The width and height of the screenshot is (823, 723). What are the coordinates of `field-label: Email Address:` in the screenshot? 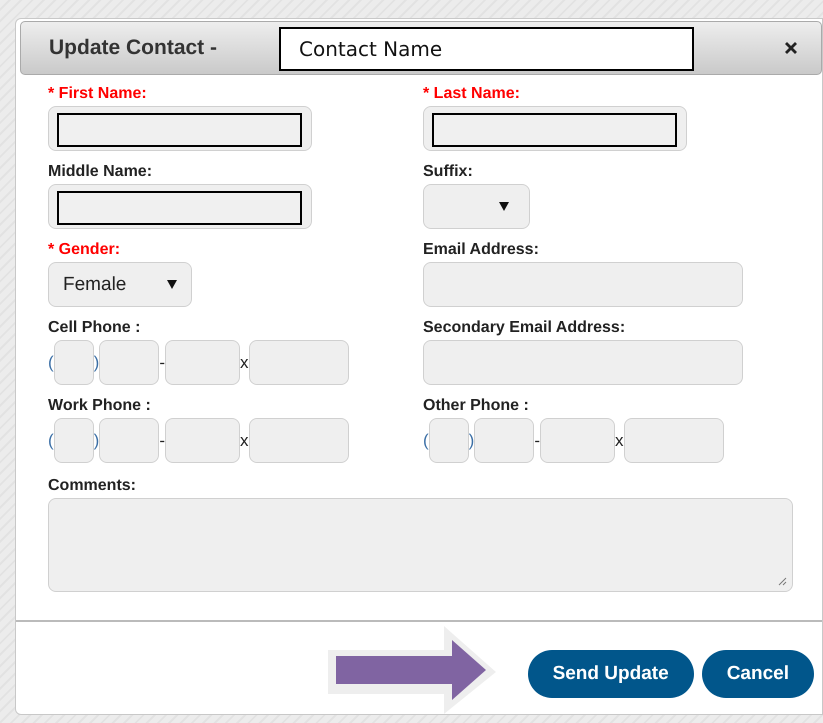 It's located at (481, 250).